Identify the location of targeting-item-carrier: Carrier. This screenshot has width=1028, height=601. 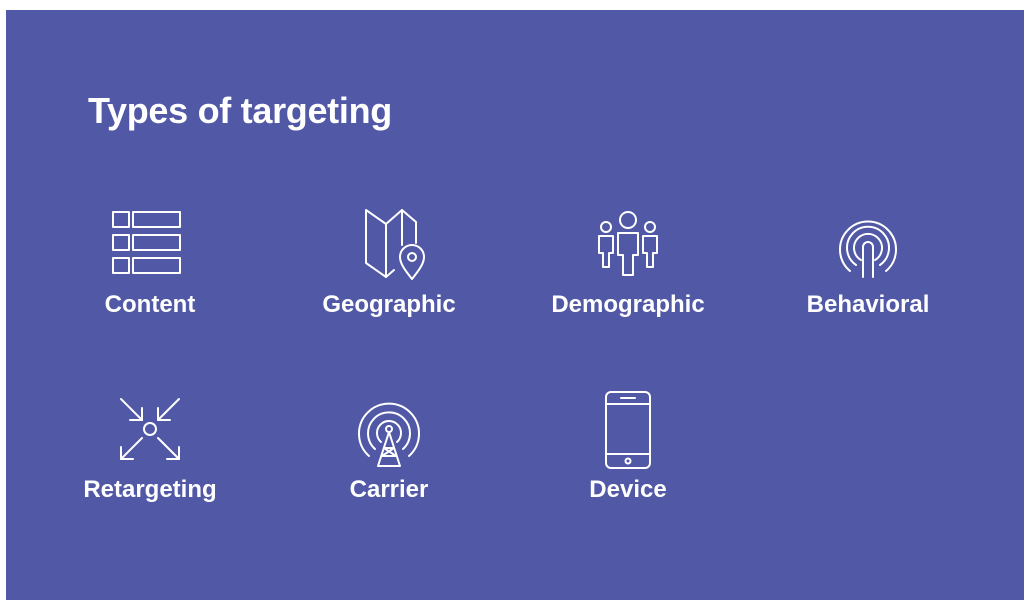
(389, 447).